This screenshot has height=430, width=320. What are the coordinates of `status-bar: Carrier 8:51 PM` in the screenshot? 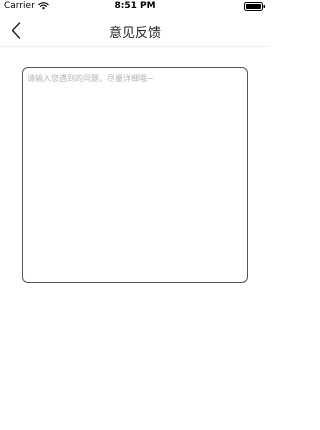 It's located at (135, 7).